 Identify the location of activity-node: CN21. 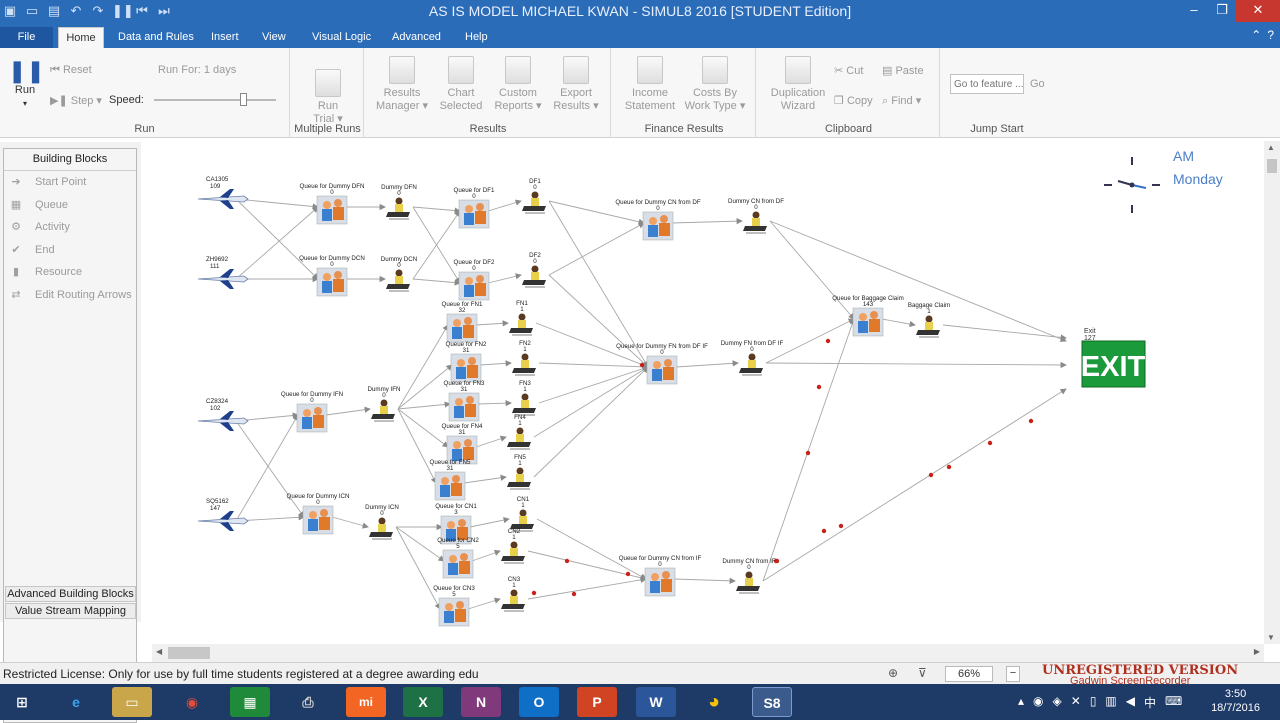
(513, 546).